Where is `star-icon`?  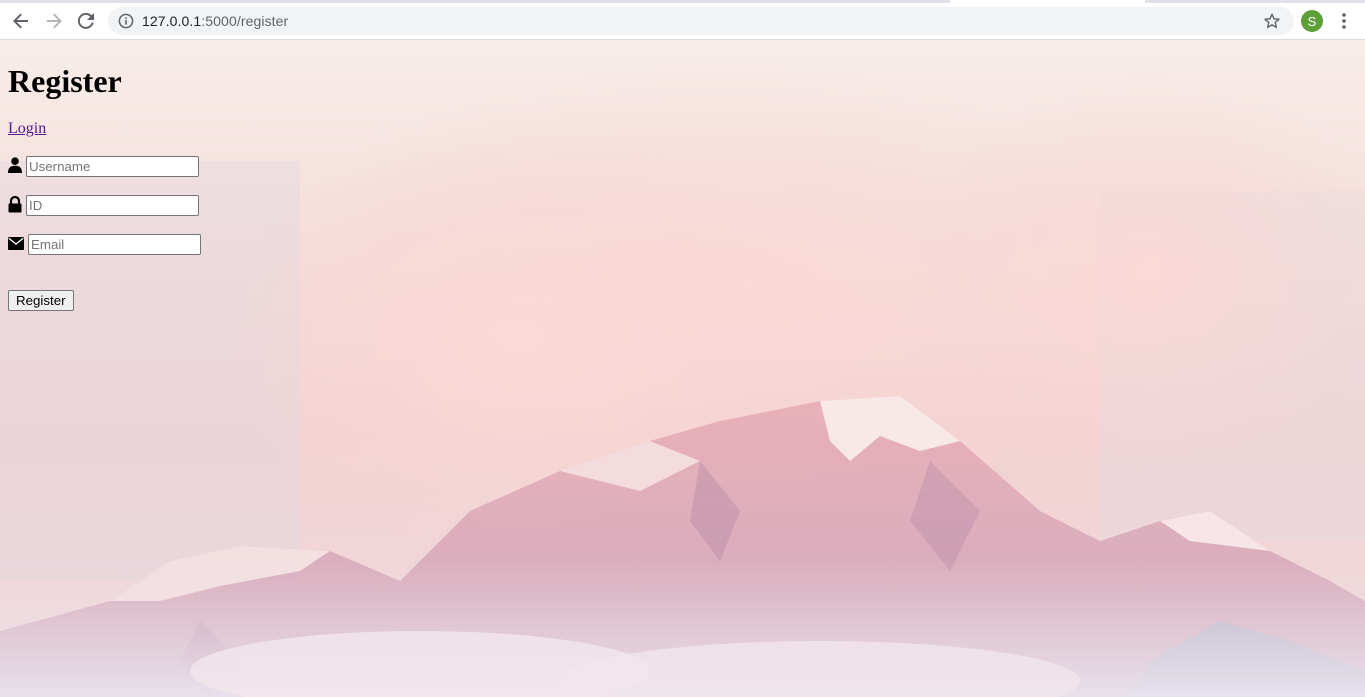 star-icon is located at coordinates (1272, 21).